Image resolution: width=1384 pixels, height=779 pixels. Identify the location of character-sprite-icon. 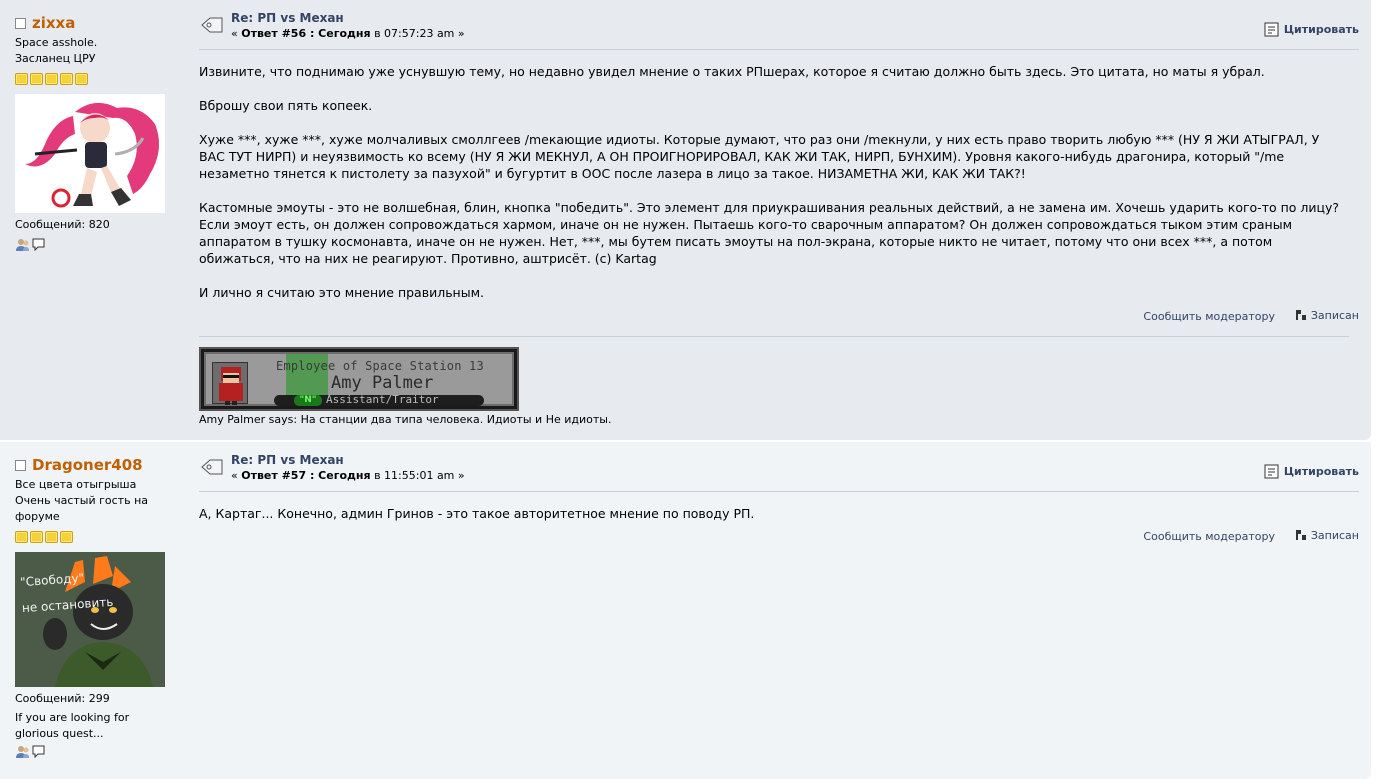
(231, 386).